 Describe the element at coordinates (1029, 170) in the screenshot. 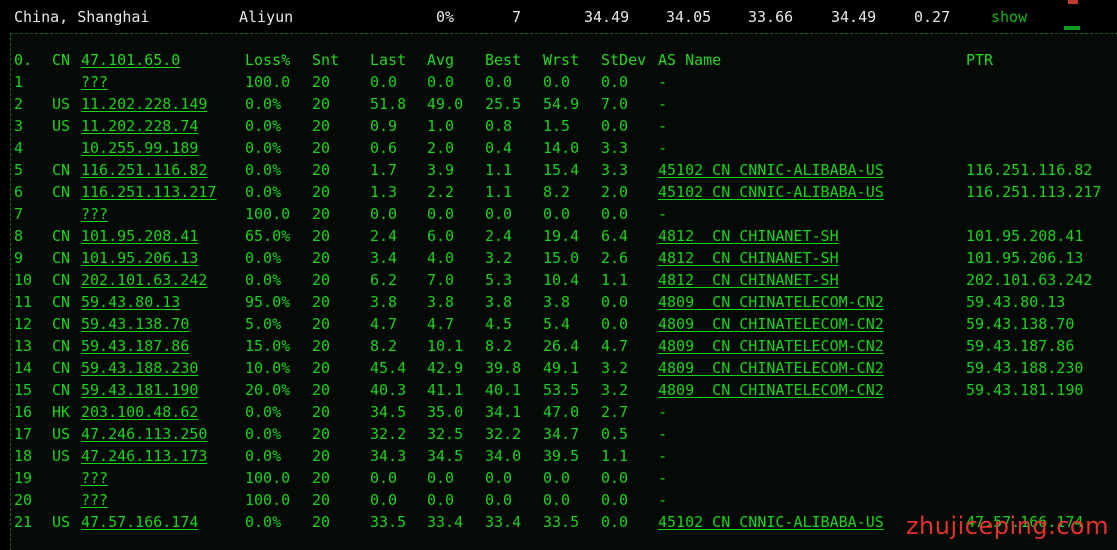

I see `row-ptr: 116.251.116.82` at that location.